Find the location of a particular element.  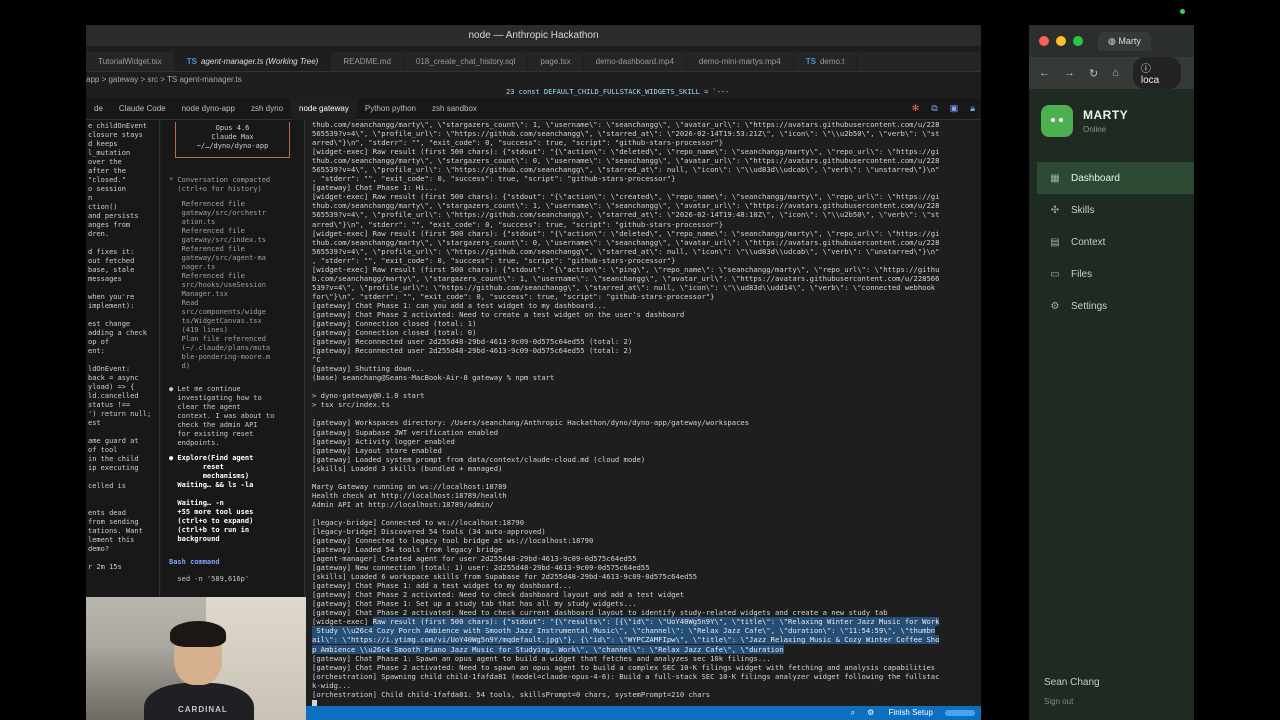

editor-tab: TutorialWidget.tsx is located at coordinates (130, 61).